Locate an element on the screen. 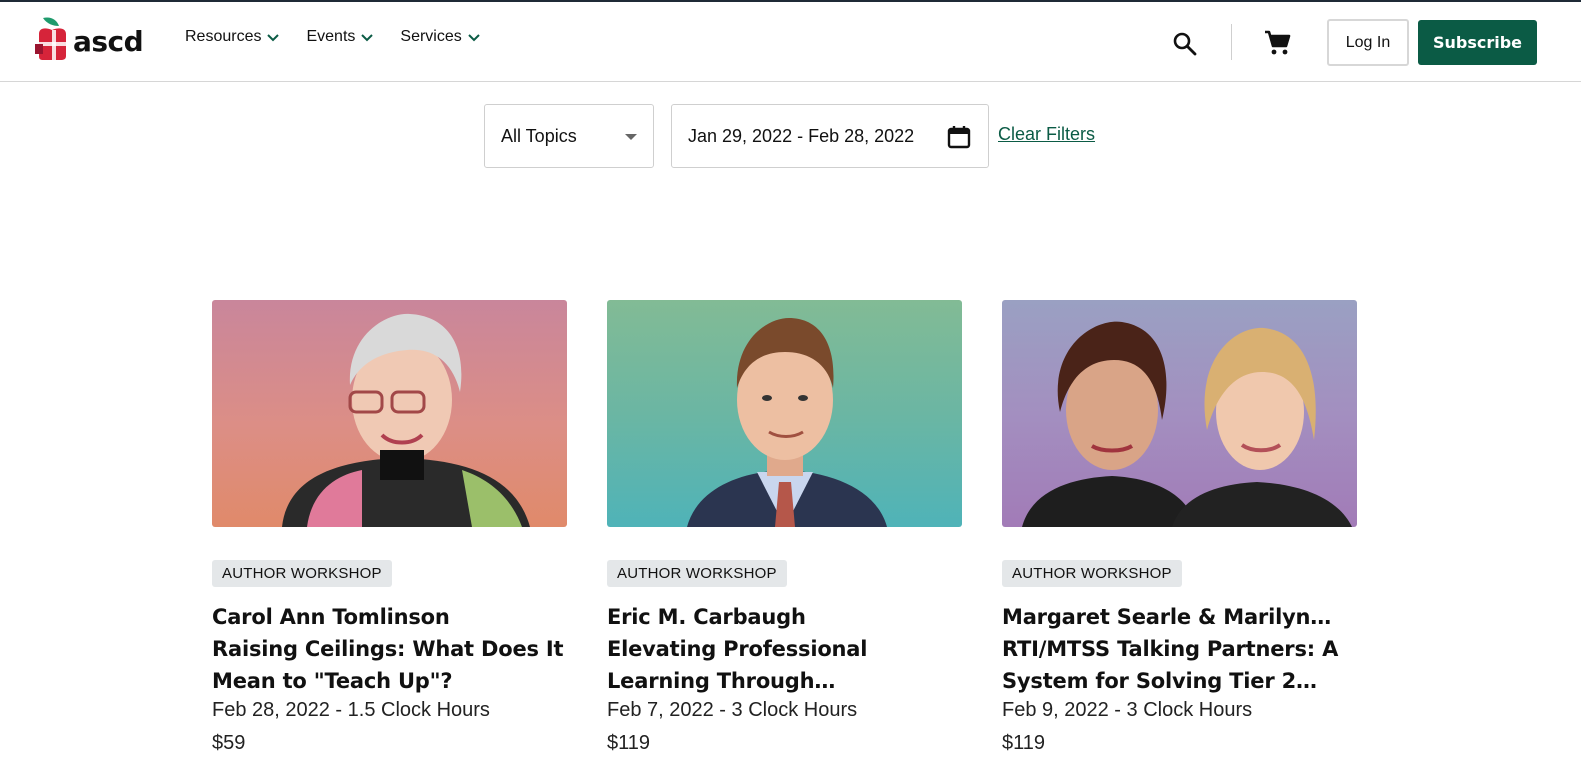 The image size is (1581, 779). event-meta: Feb 28, 2022 - 1.5 Clock Hours is located at coordinates (351, 710).